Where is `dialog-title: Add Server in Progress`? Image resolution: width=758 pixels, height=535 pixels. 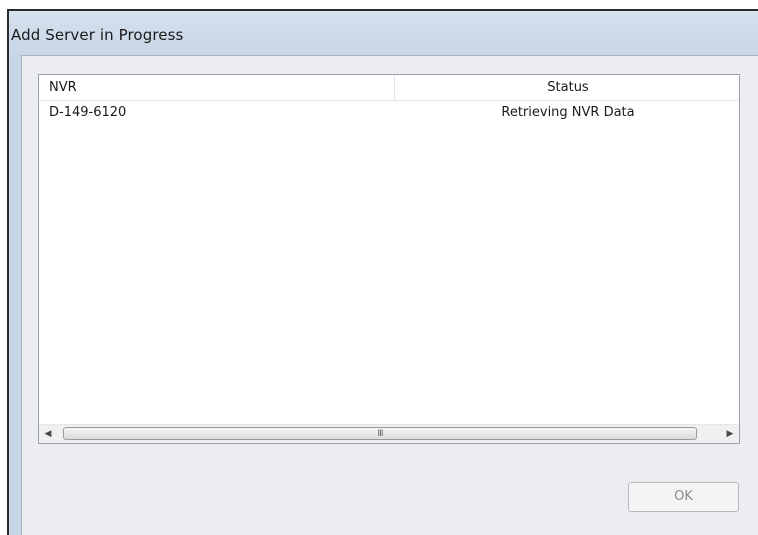 dialog-title: Add Server in Progress is located at coordinates (97, 35).